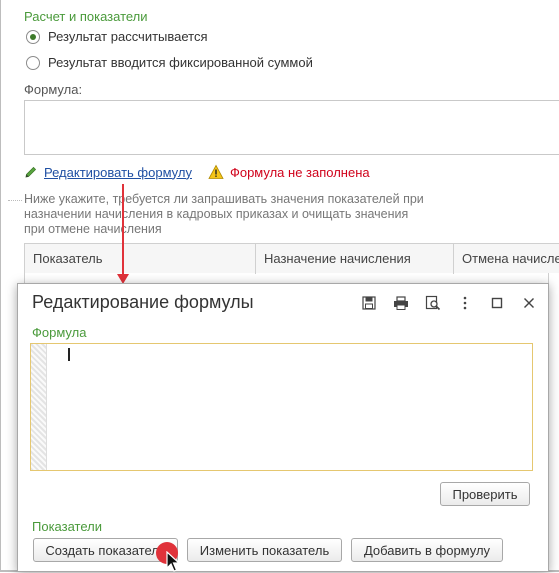 The width and height of the screenshot is (559, 573). What do you see at coordinates (180, 62) in the screenshot?
I see `radio-fixed-label: Результат вводится фиксированной суммой` at bounding box center [180, 62].